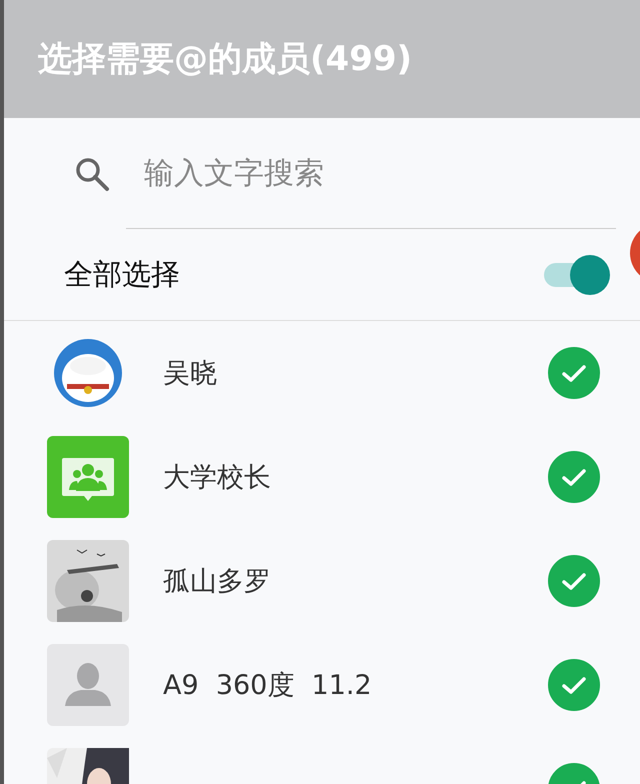 This screenshot has height=784, width=640. I want to click on default-avatar-icon, so click(88, 685).